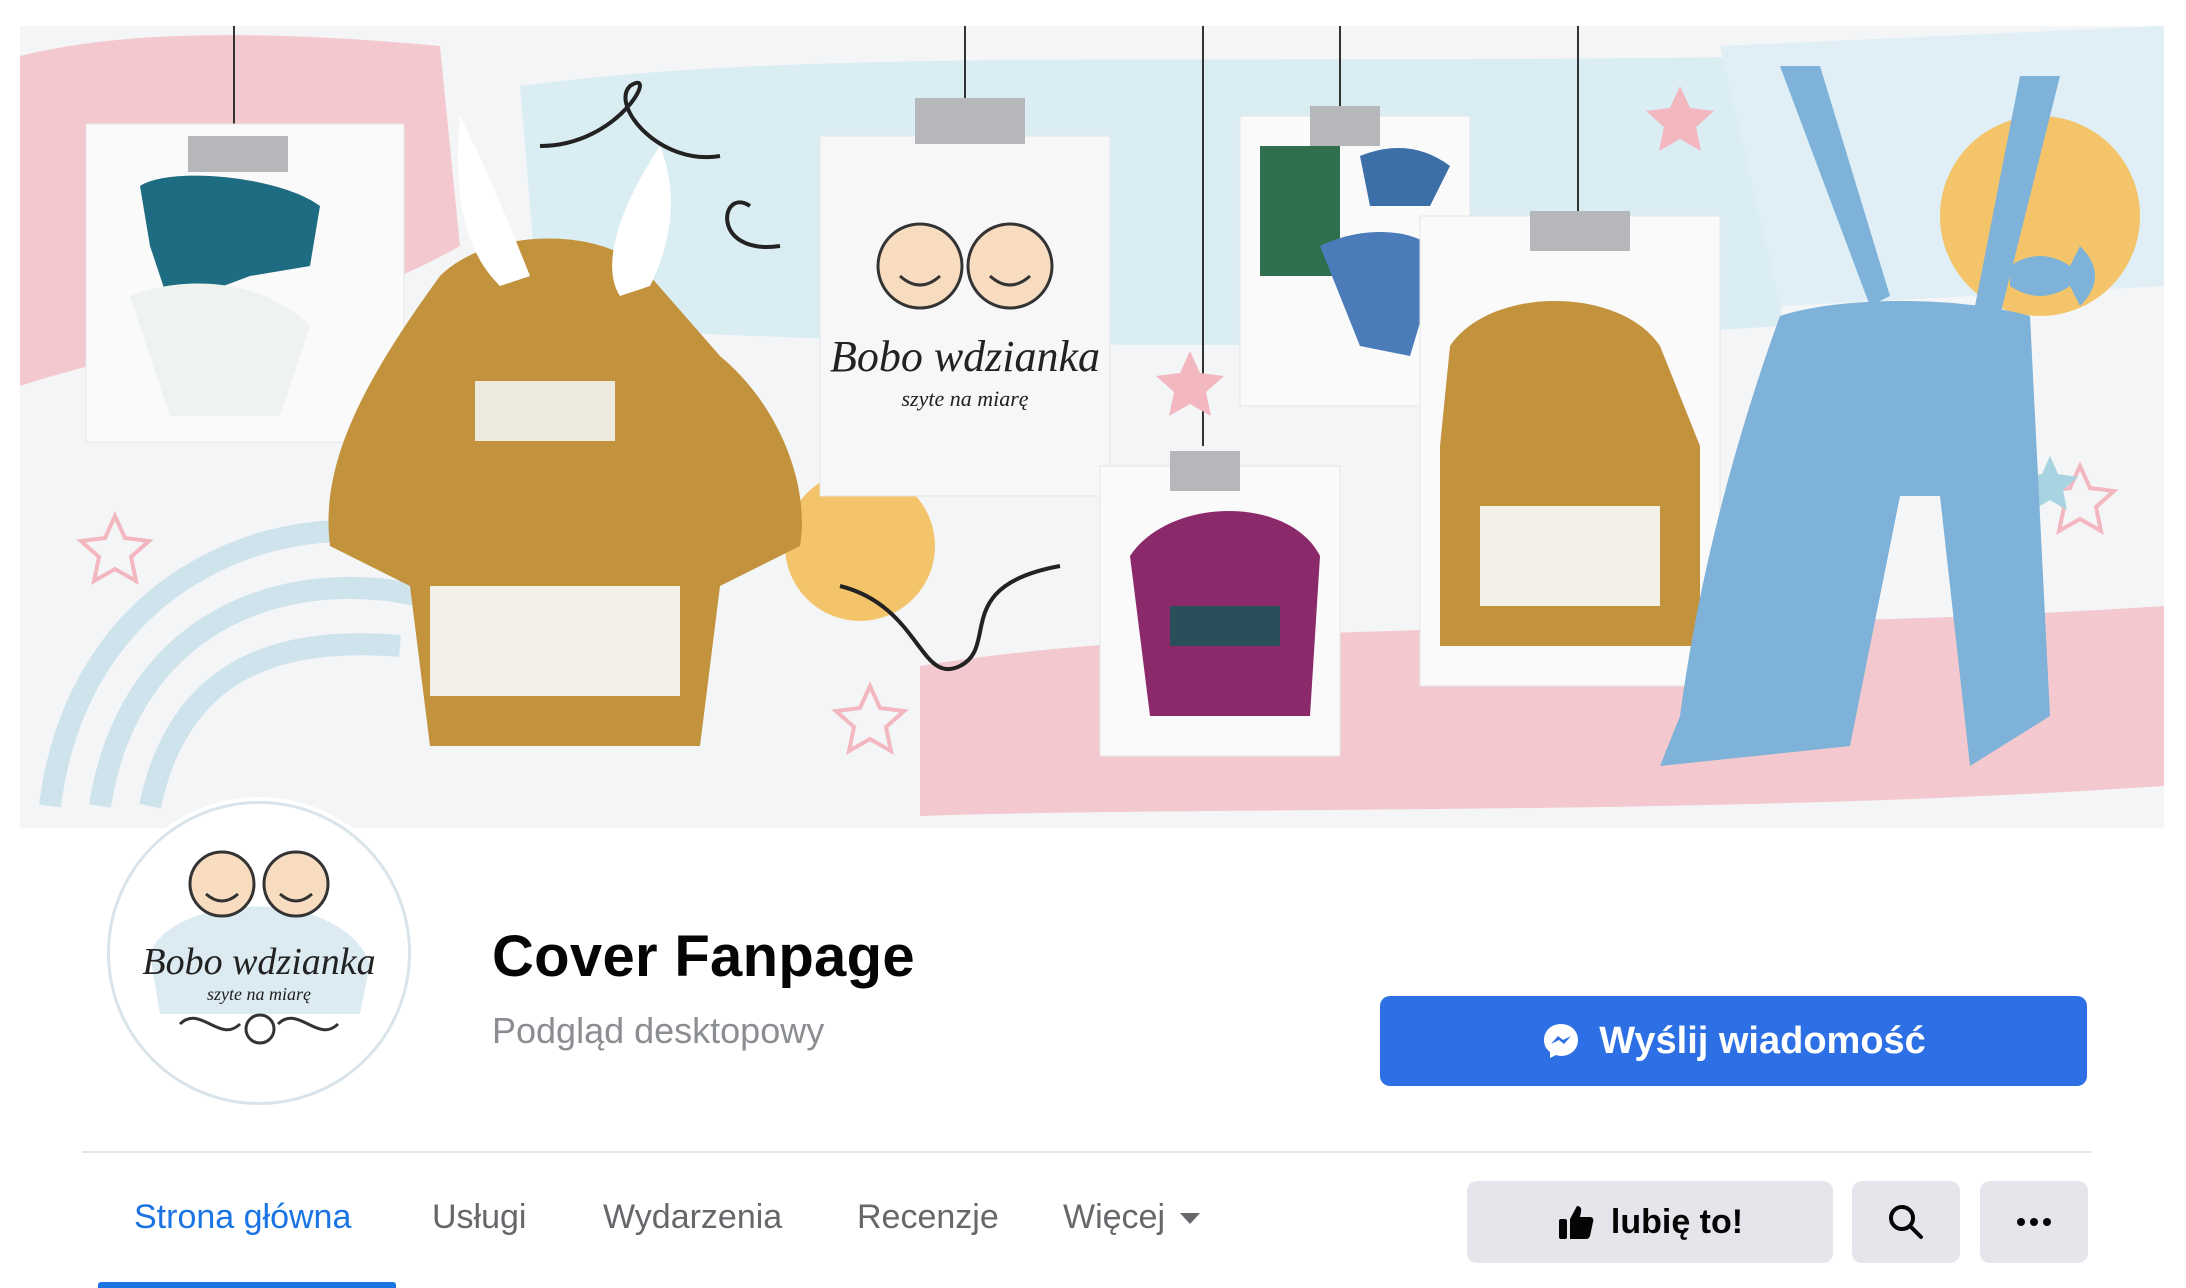  I want to click on tab-more: Więcej, so click(1132, 1217).